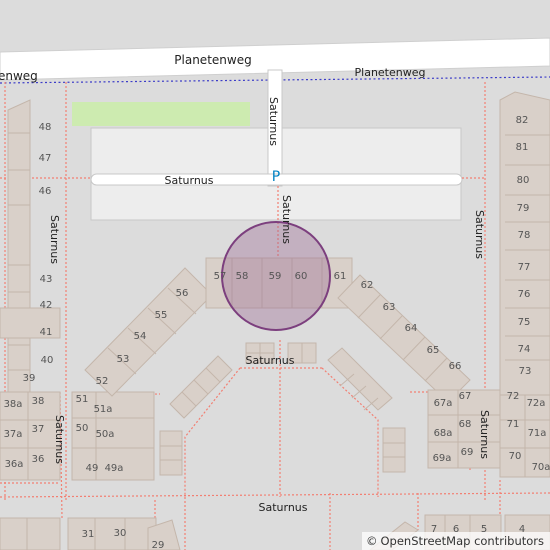  What do you see at coordinates (389, 307) in the screenshot?
I see `housenr: 63` at bounding box center [389, 307].